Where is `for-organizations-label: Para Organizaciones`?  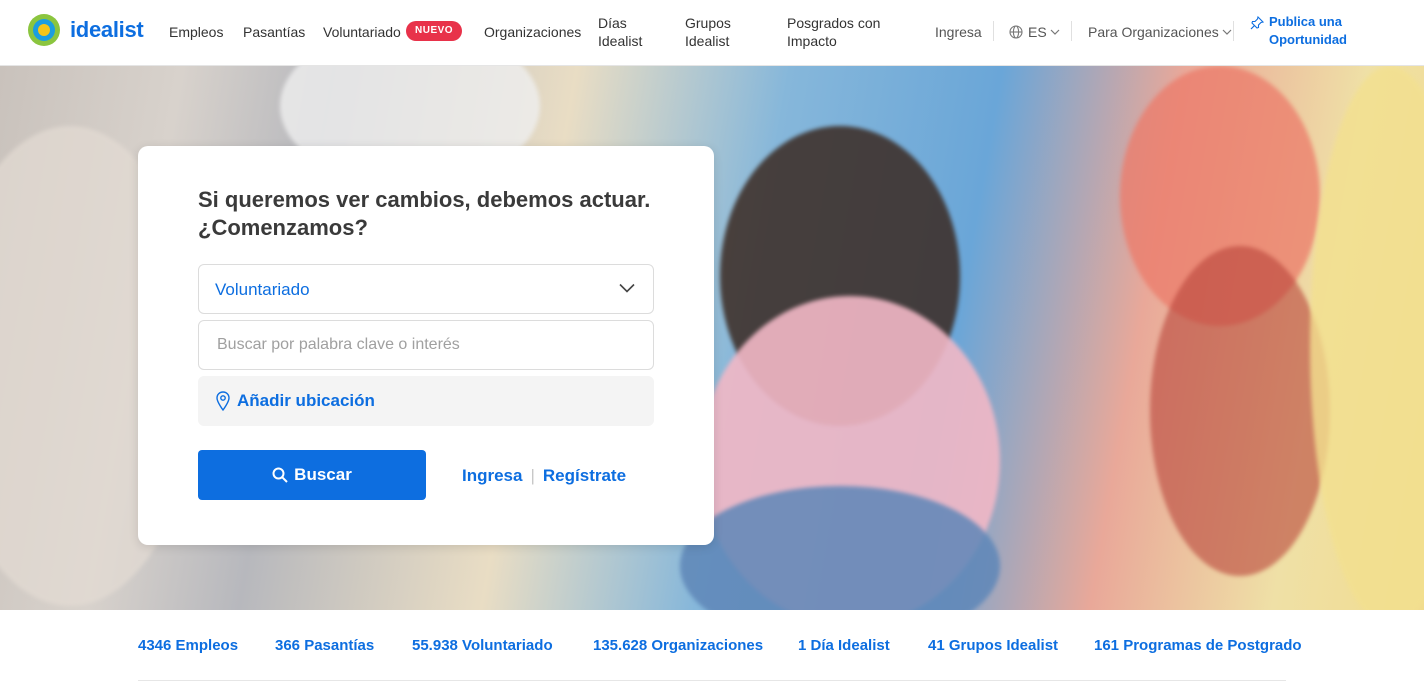 for-organizations-label: Para Organizaciones is located at coordinates (1153, 32).